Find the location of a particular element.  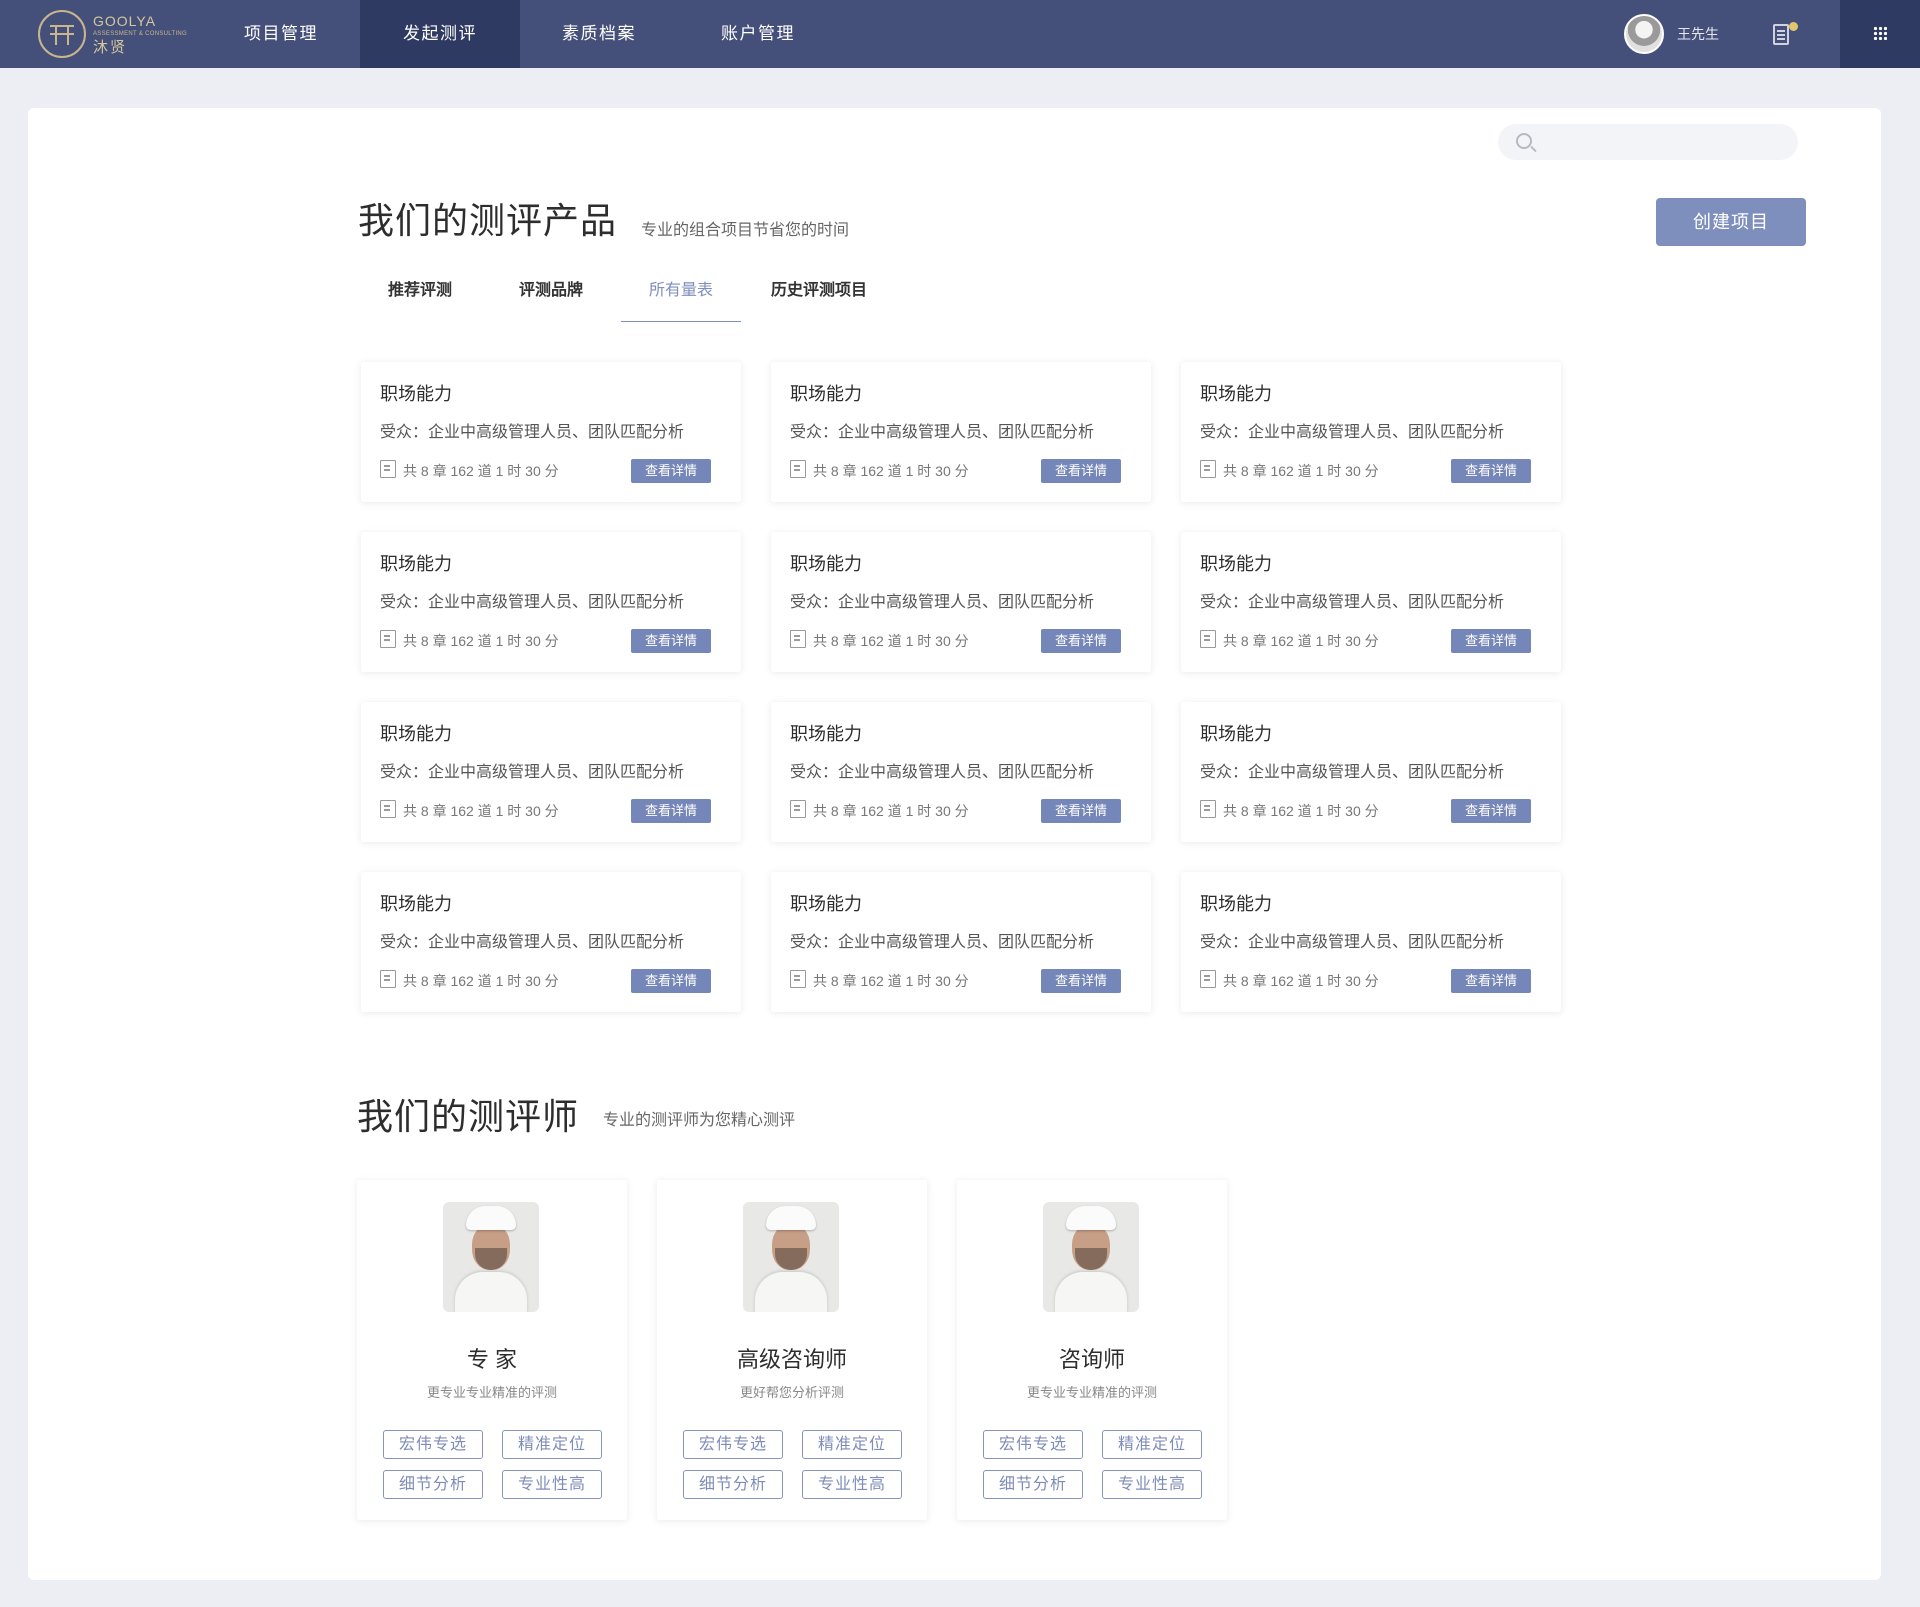

assessor-card: 高级咨询师 更好帮您分析评测 宏伟专选 精准定位 细节分析 专业性高 is located at coordinates (792, 1350).